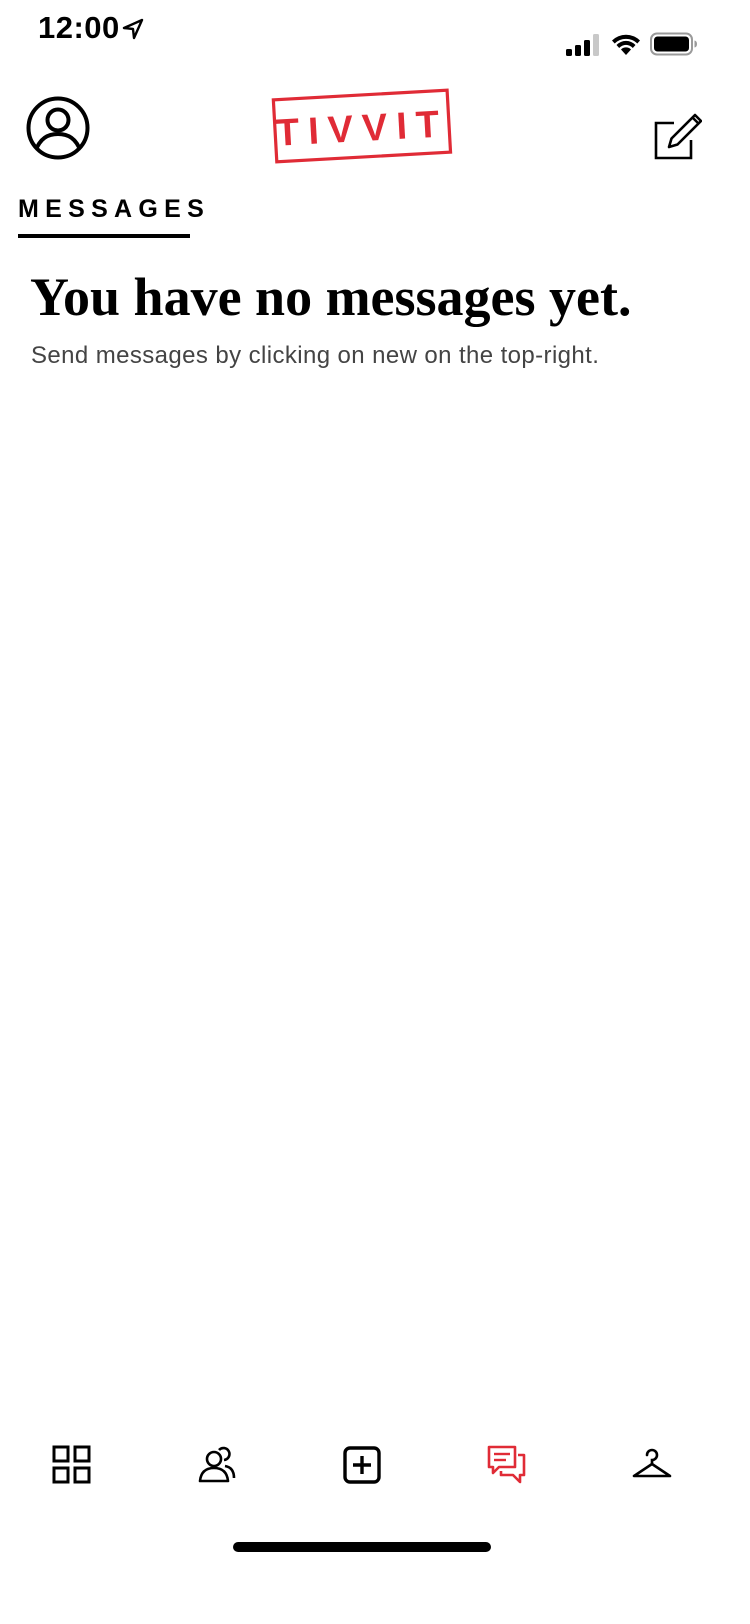 This screenshot has width=750, height=1624. I want to click on chat-bubbles-icon, so click(506, 1464).